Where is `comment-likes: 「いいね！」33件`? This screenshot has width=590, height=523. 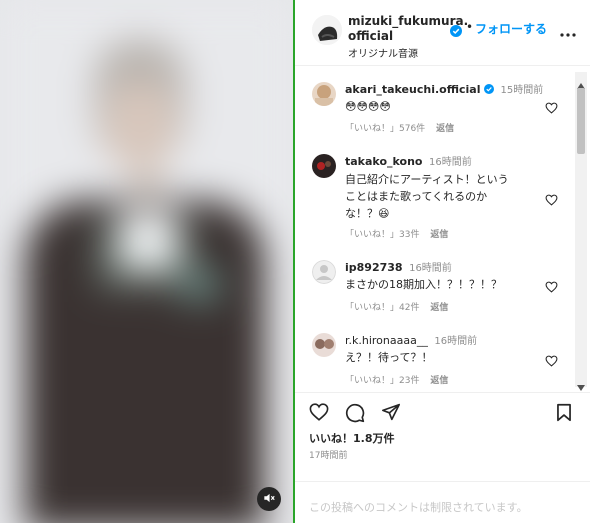
comment-likes: 「いいね！」33件 is located at coordinates (382, 235).